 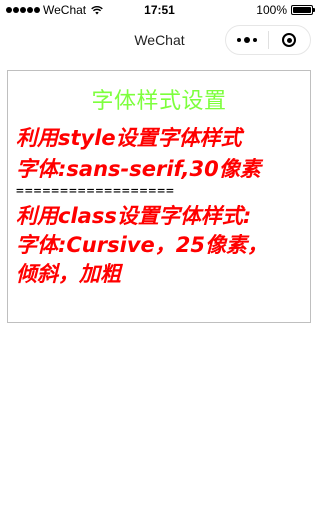 I want to click on close-target-icon, so click(x=289, y=40).